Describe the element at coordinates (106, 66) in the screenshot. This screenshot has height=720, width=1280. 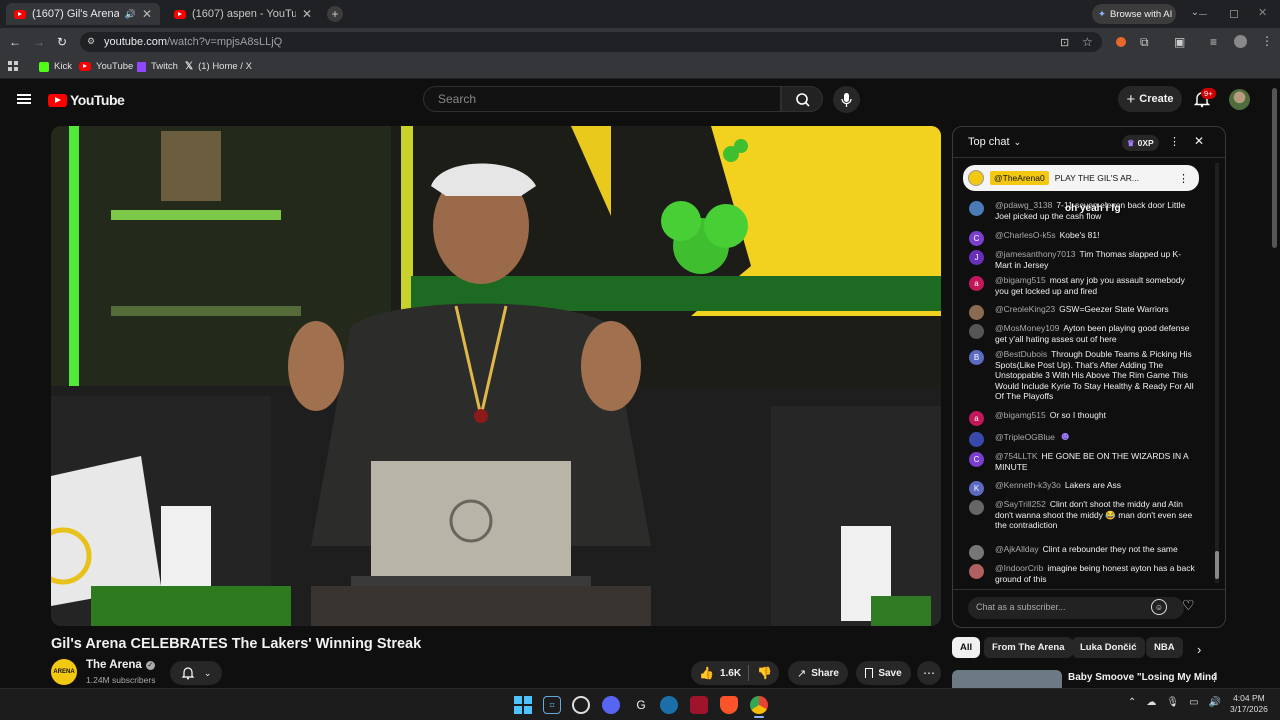
I see `bookmark-youtube: YouTube` at that location.